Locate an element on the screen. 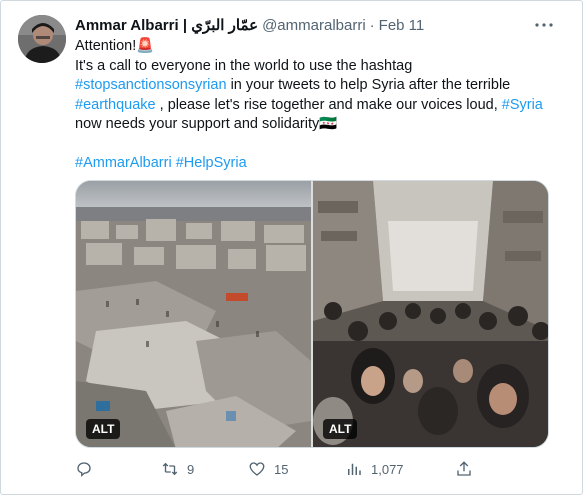 Image resolution: width=583 pixels, height=495 pixels. reply-button is located at coordinates (88, 469).